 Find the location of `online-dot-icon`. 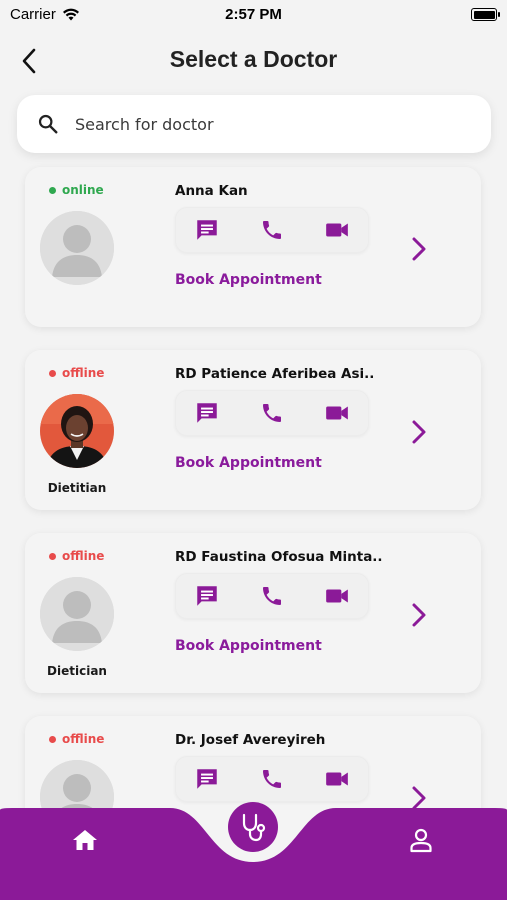

online-dot-icon is located at coordinates (52, 190).